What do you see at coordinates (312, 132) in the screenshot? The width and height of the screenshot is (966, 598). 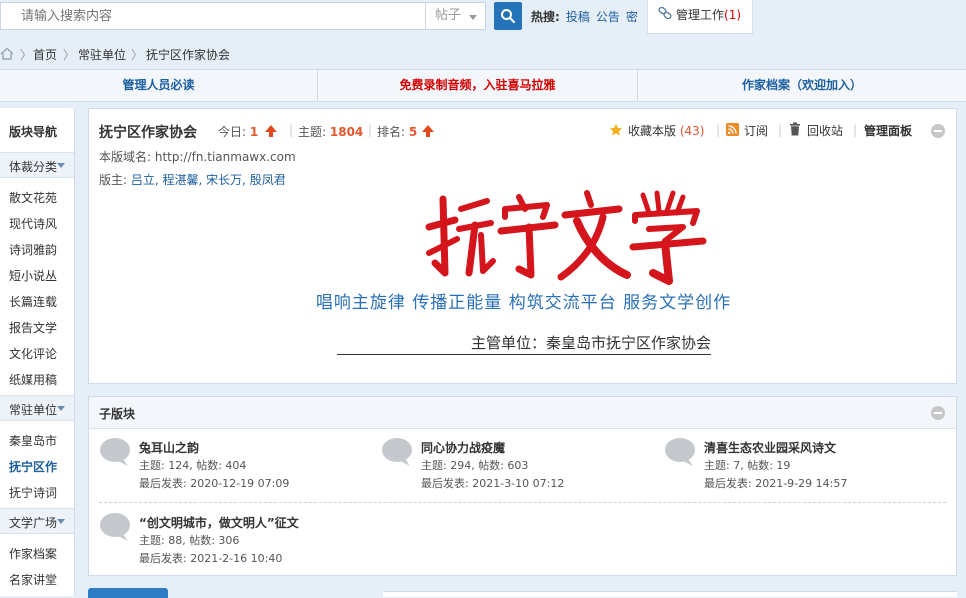 I see `topics-label: 主题:` at bounding box center [312, 132].